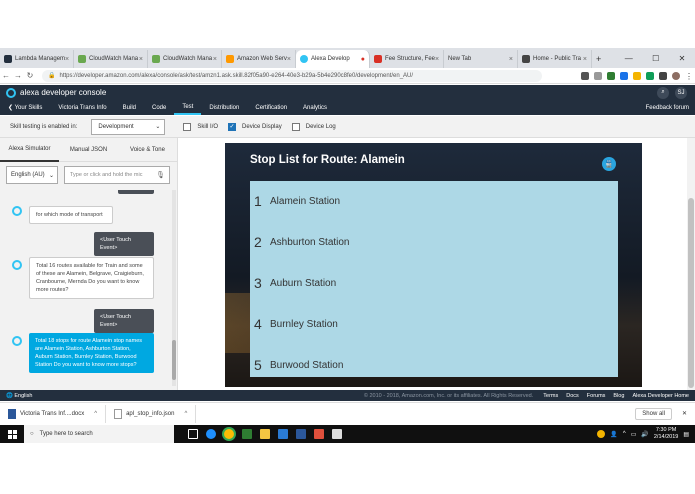 This screenshot has height=494, width=695. What do you see at coordinates (162, 175) in the screenshot?
I see `microphone-icon: 🎙` at bounding box center [162, 175].